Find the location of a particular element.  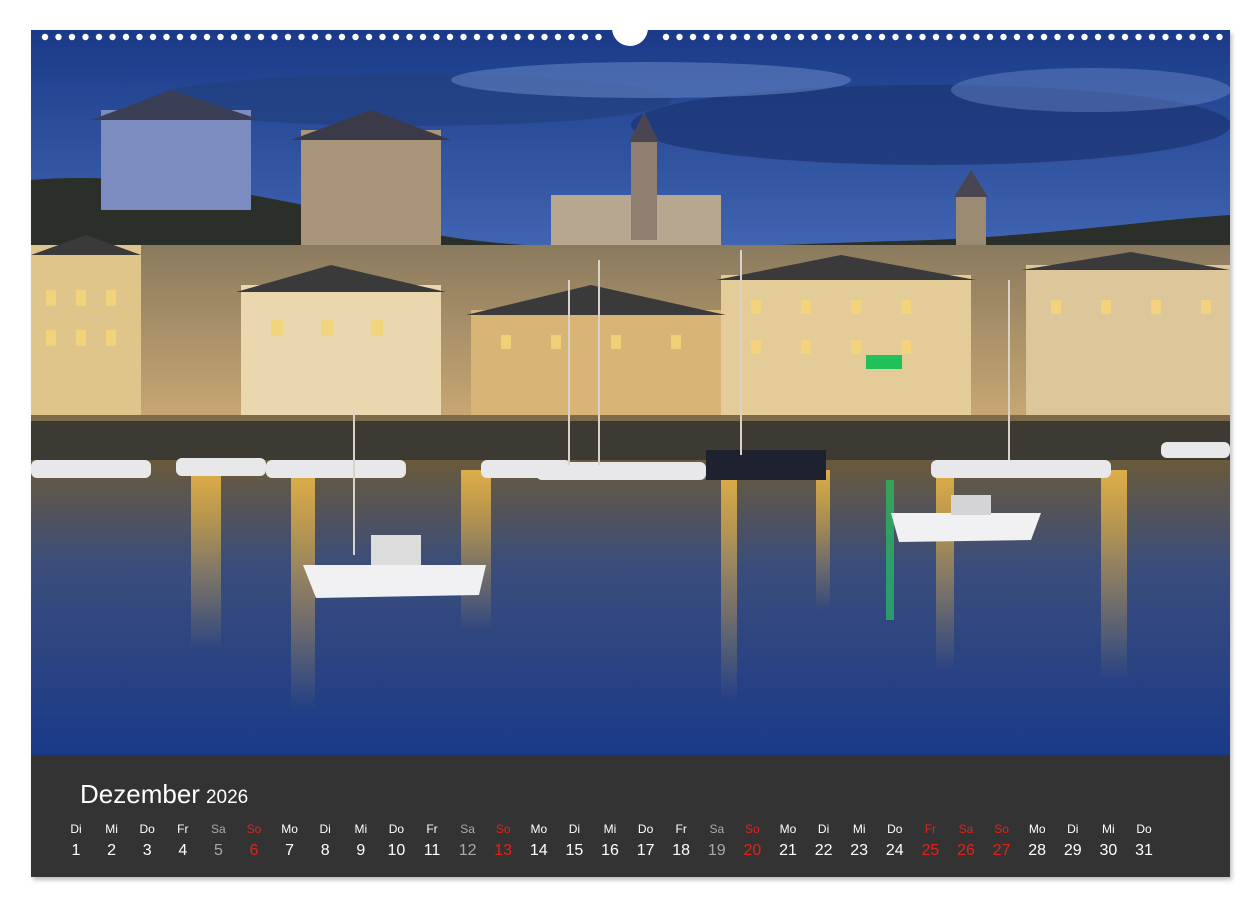

day-number: 11 is located at coordinates (432, 850).